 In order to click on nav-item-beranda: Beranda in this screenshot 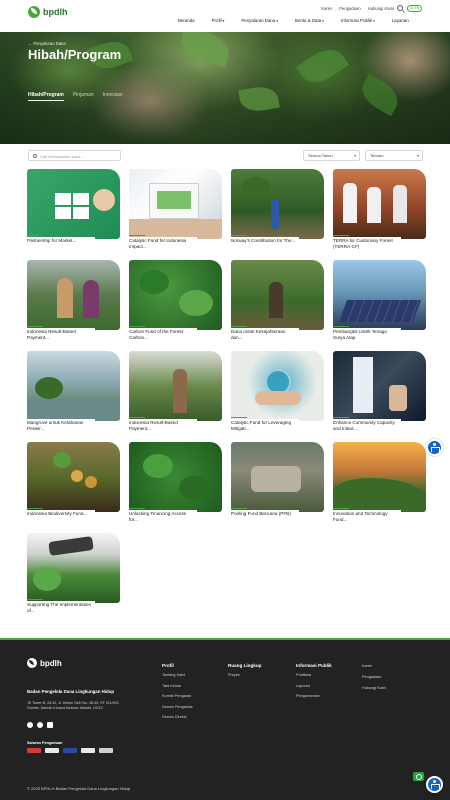, I will do `click(186, 20)`.